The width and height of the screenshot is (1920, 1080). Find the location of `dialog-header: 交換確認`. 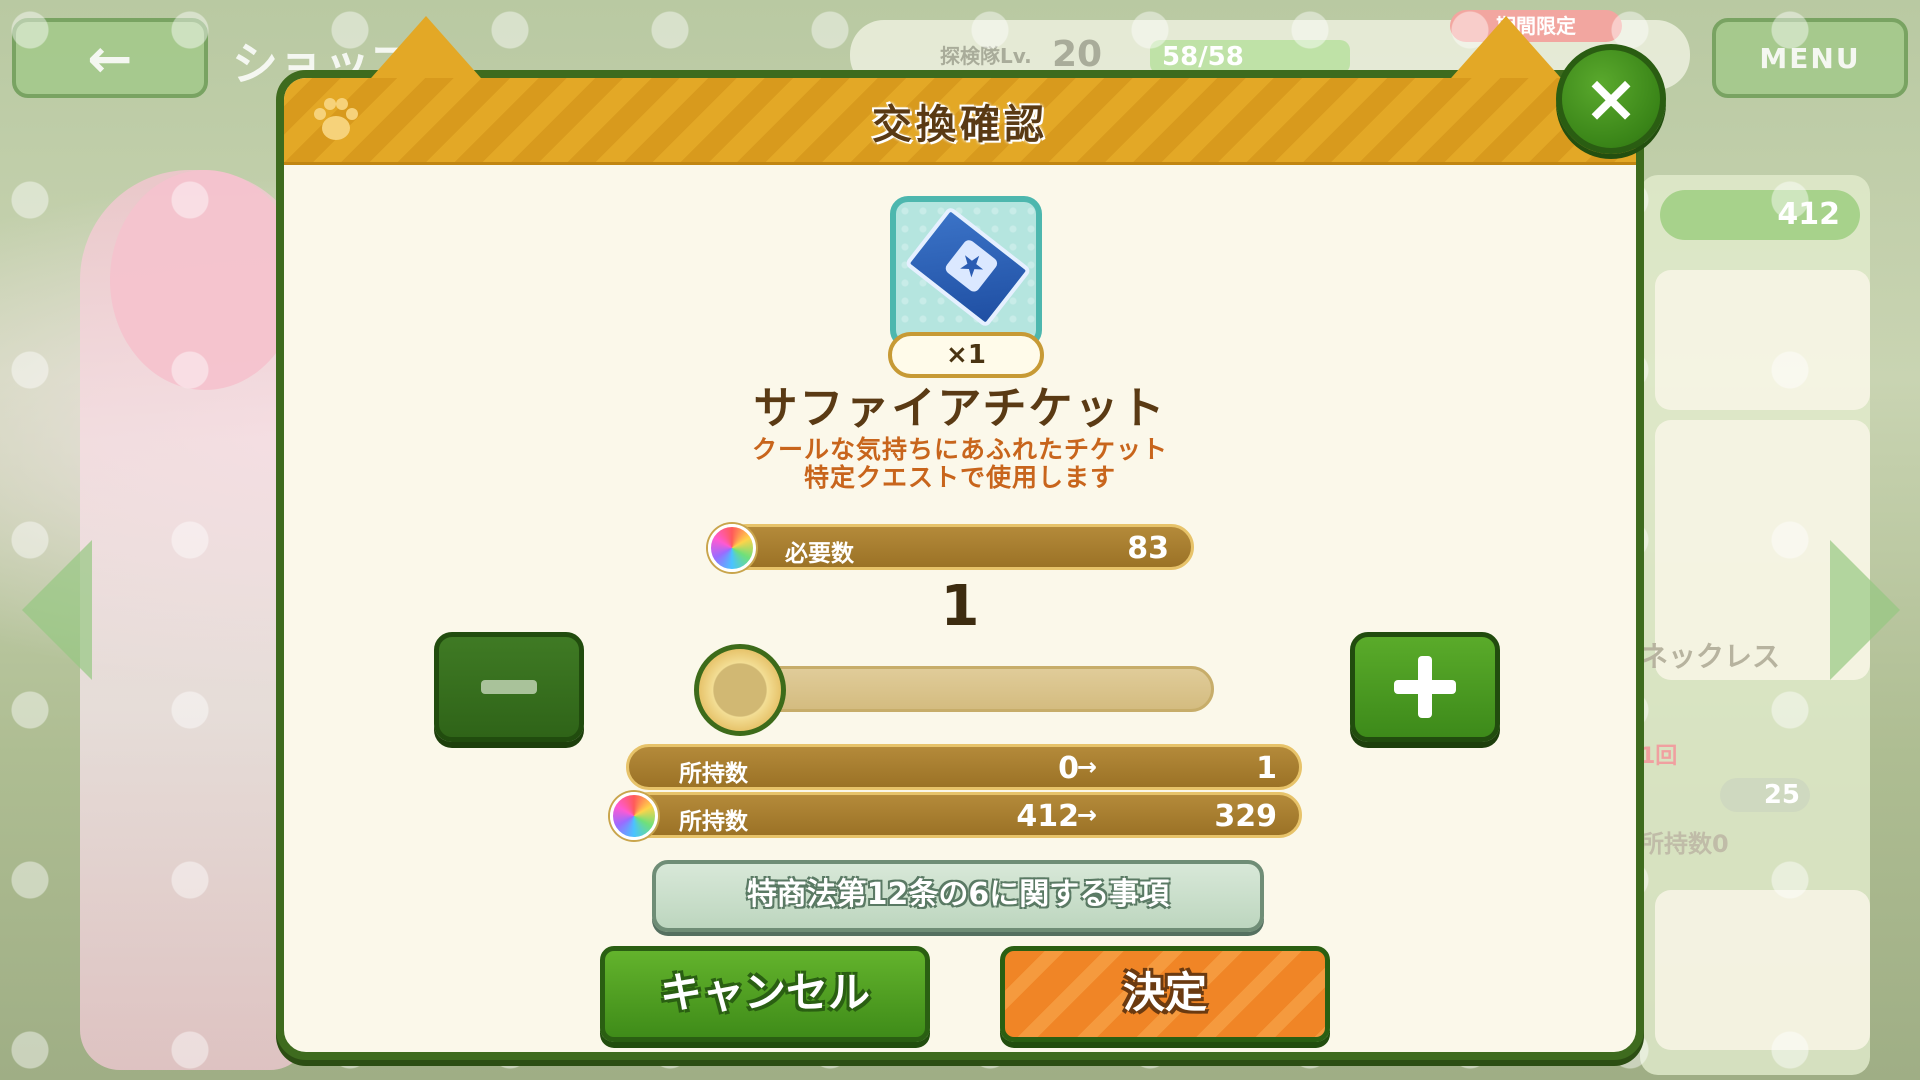

dialog-header: 交換確認 is located at coordinates (960, 121).